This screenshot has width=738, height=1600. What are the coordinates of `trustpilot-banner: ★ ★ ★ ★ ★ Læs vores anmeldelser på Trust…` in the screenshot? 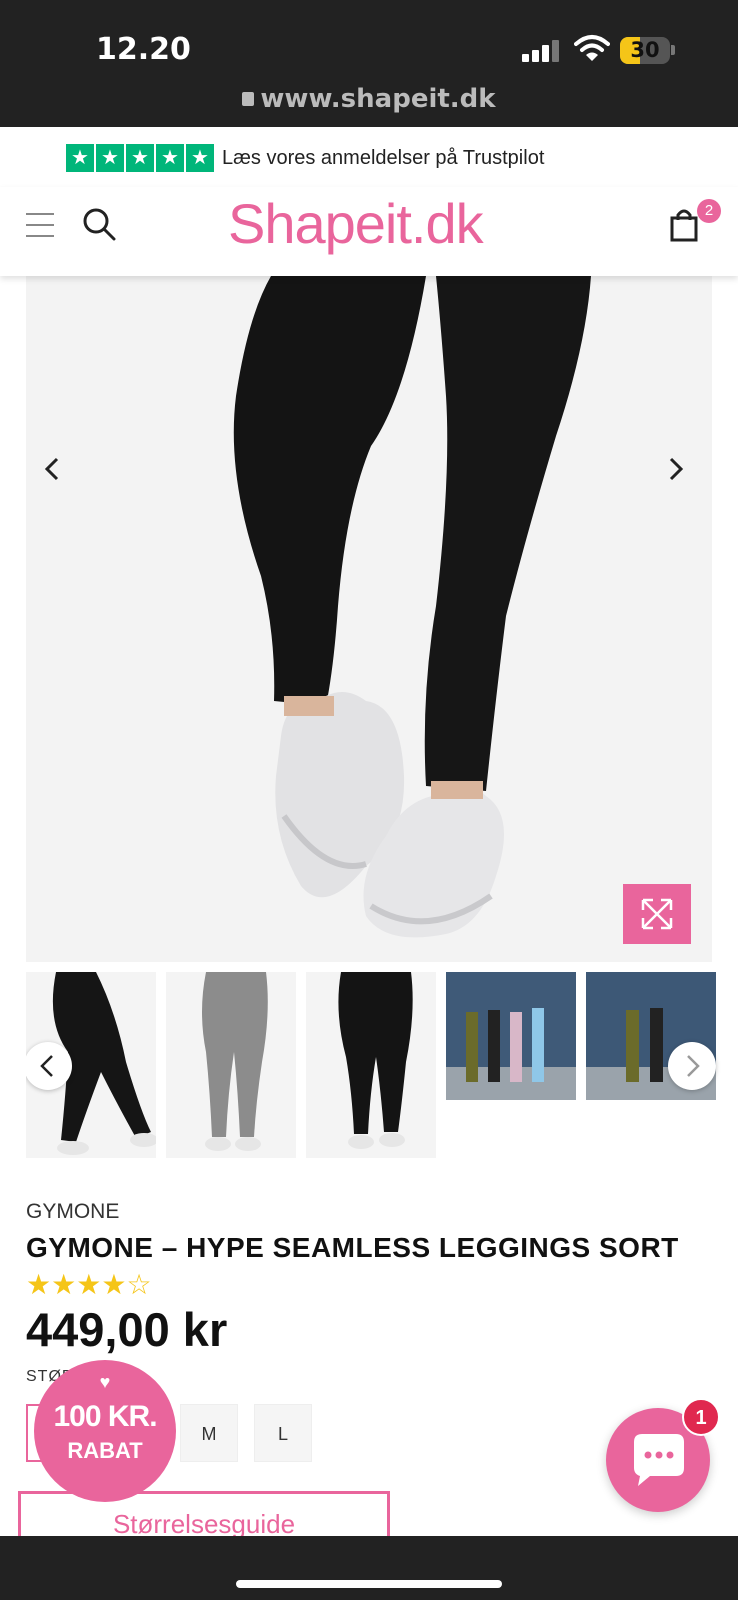 It's located at (369, 157).